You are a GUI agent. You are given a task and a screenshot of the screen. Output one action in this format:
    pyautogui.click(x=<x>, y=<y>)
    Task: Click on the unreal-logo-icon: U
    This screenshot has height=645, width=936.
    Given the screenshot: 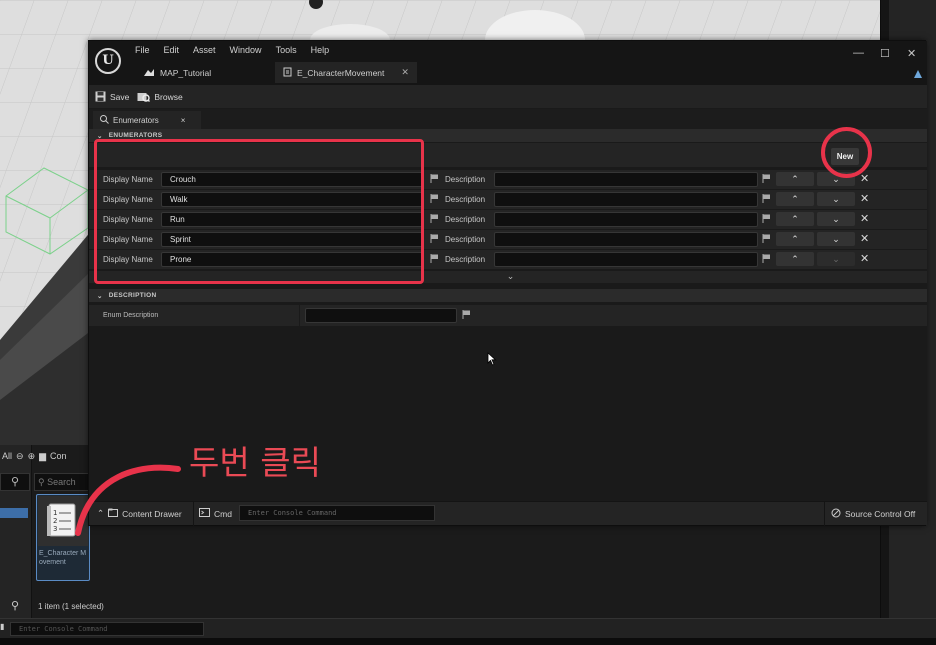 What is the action you would take?
    pyautogui.click(x=108, y=61)
    